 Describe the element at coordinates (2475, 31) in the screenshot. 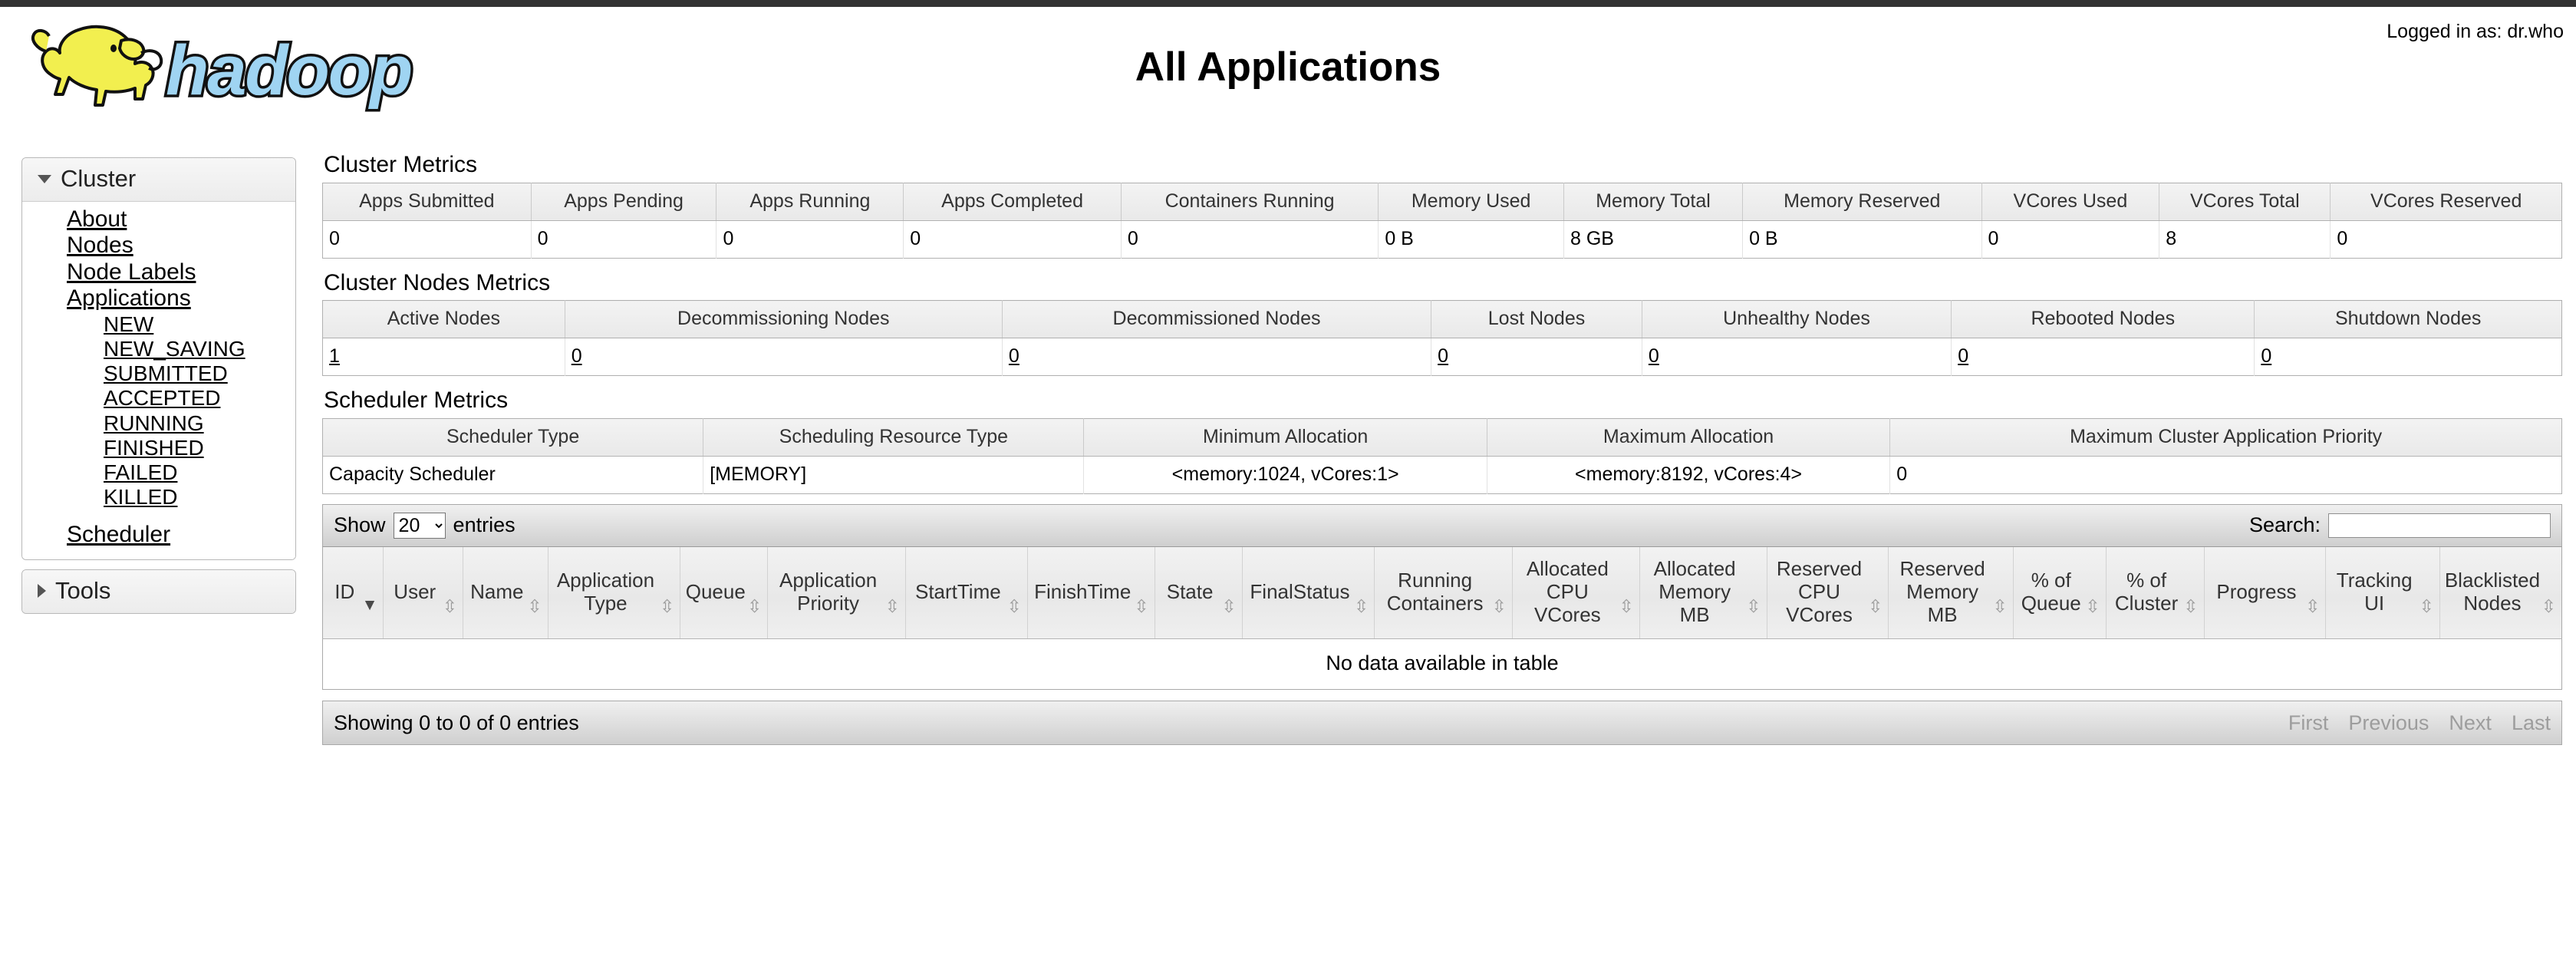

I see `logged-in-label: Logged in as: dr.who` at that location.